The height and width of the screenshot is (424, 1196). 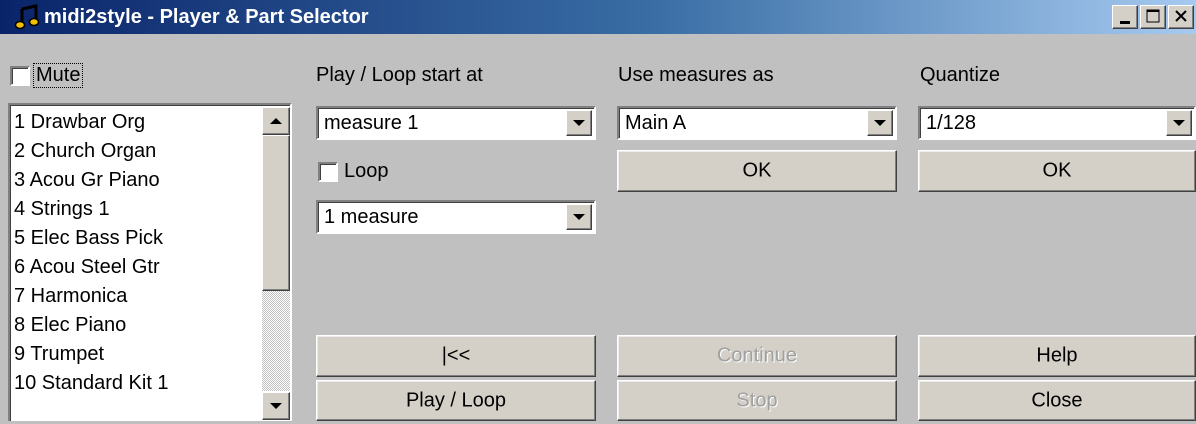 I want to click on rewind-label: |<<, so click(x=456, y=355).